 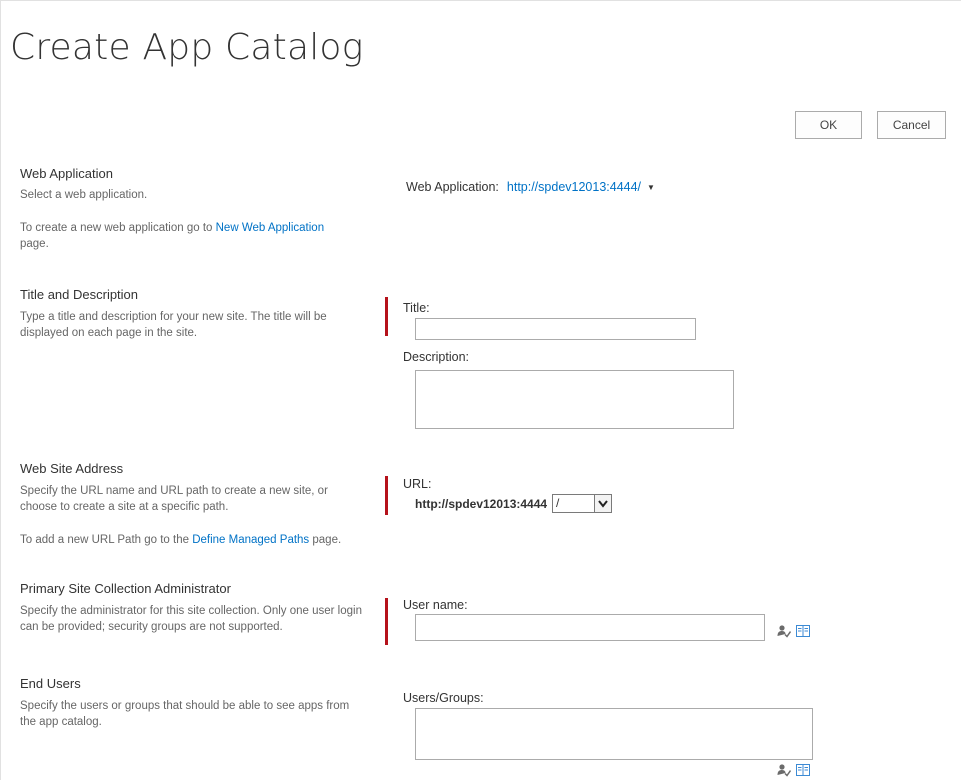 What do you see at coordinates (386, 316) in the screenshot?
I see `required-indicator-title` at bounding box center [386, 316].